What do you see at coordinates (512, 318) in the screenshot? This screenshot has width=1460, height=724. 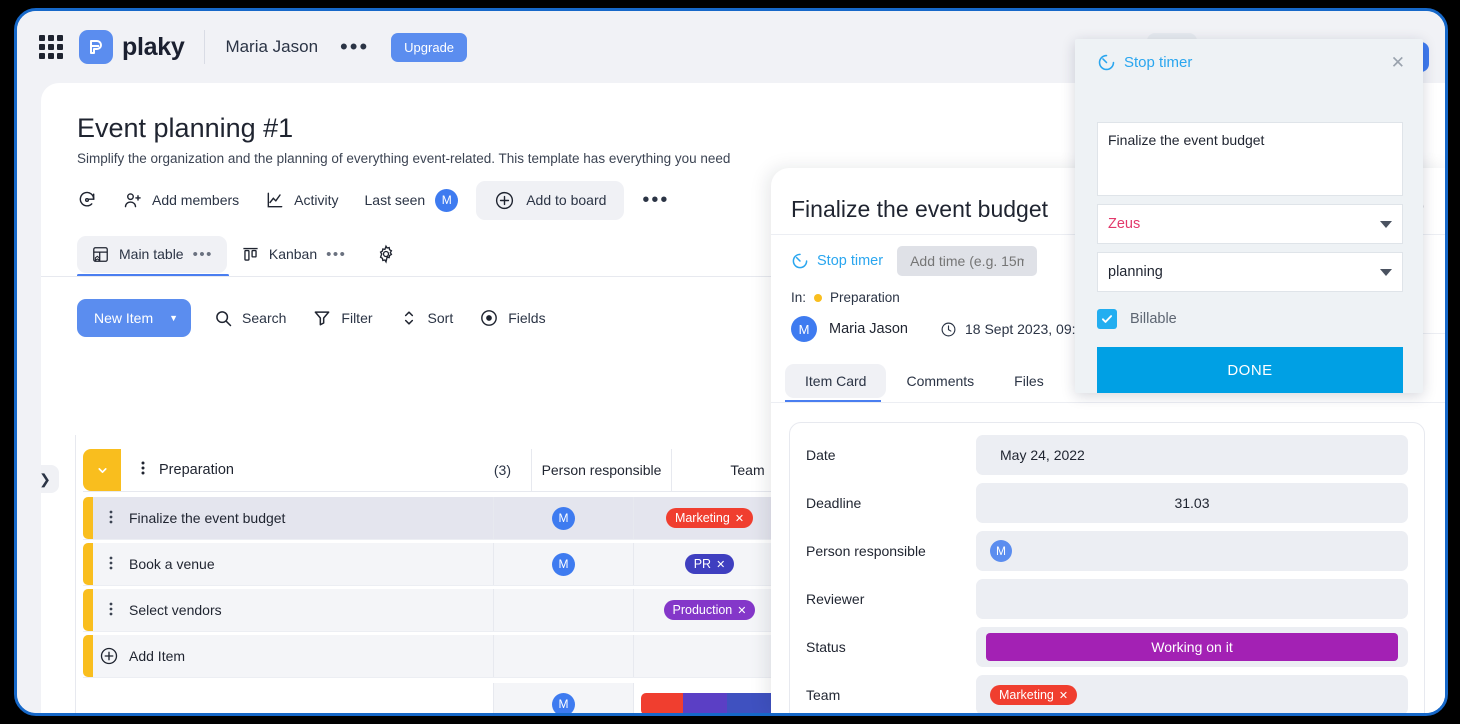 I see `fields-button: Fields` at bounding box center [512, 318].